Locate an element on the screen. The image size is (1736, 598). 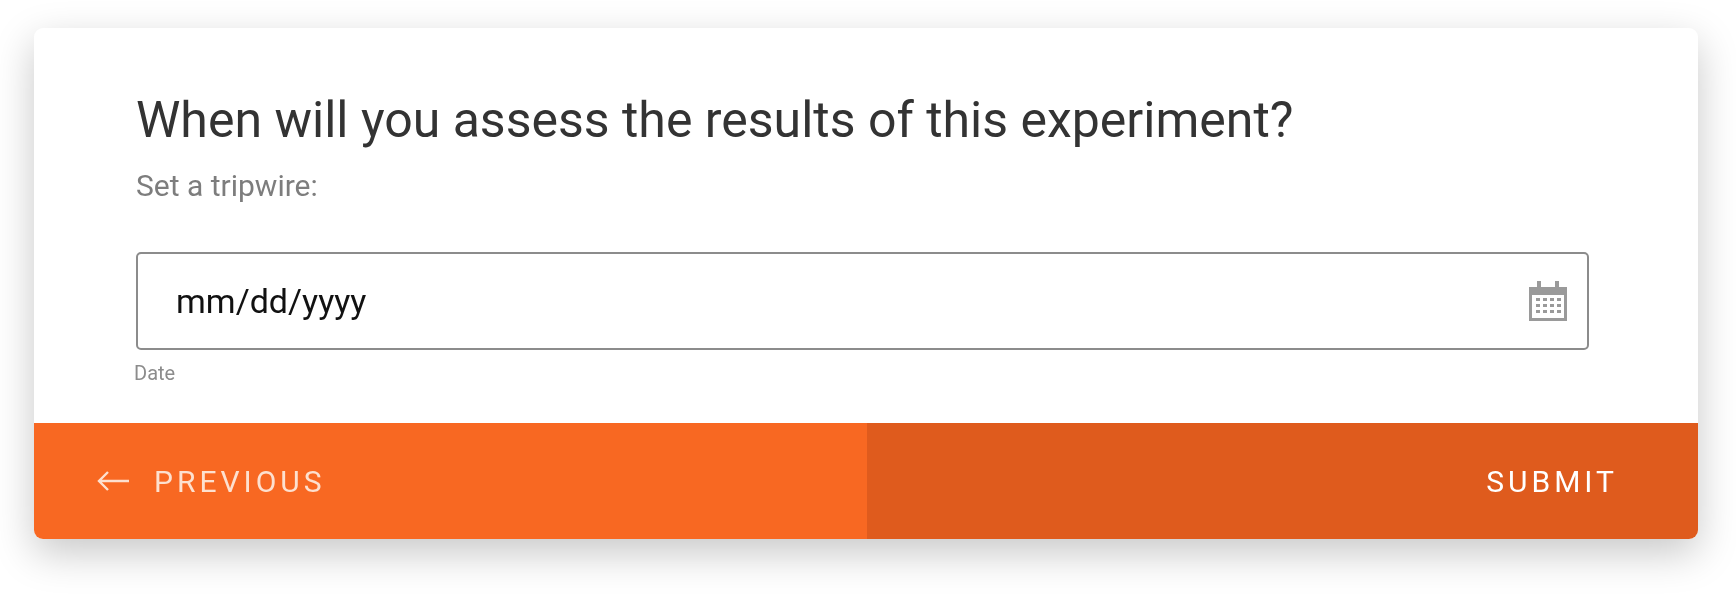
date-field: mm/dd/yyyy is located at coordinates (862, 301).